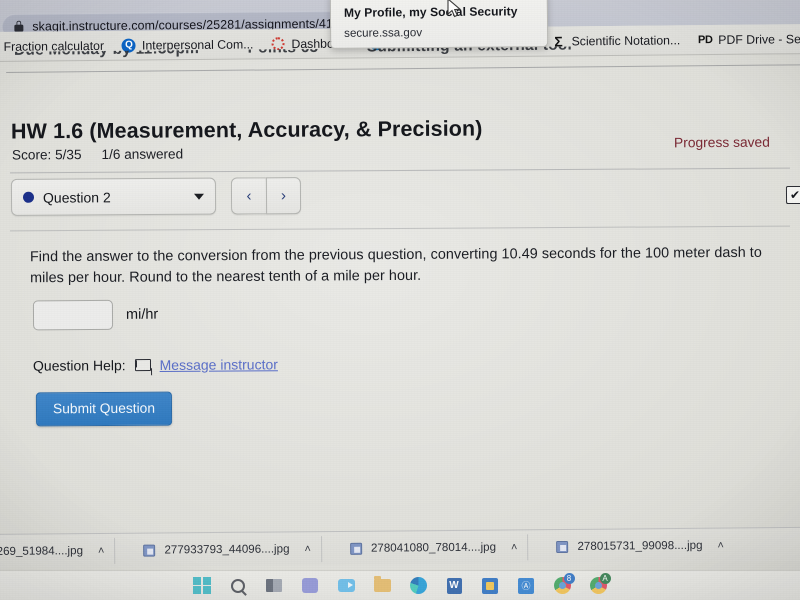  Describe the element at coordinates (142, 154) in the screenshot. I see `answered-count: 1/6 answered` at that location.